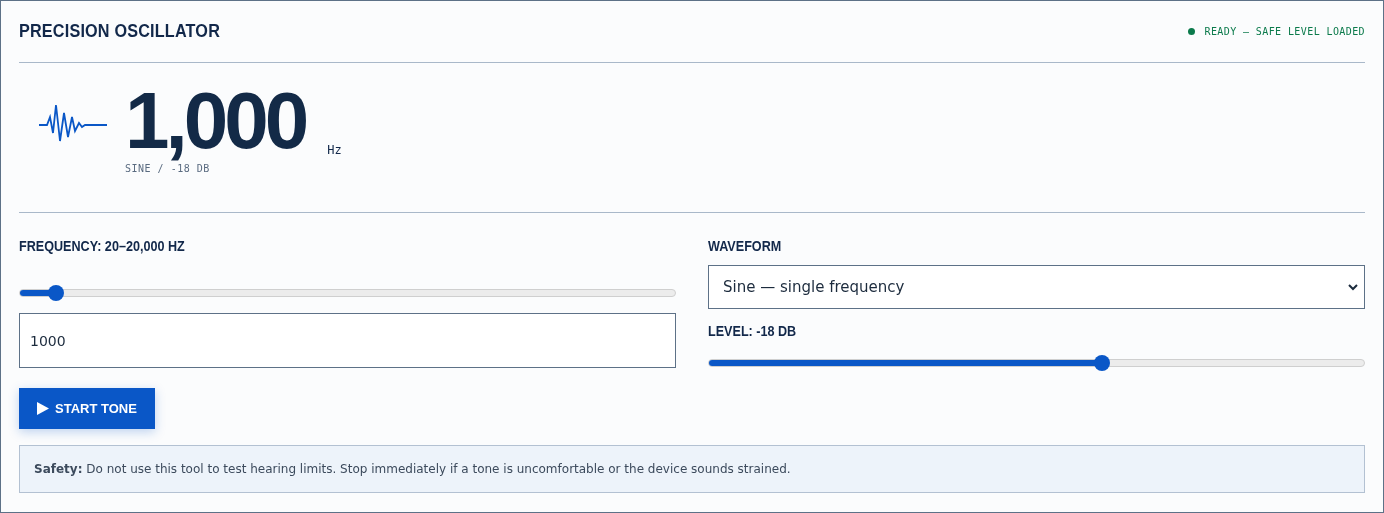 The image size is (1384, 513). What do you see at coordinates (334, 150) in the screenshot?
I see `unit-label: Hz` at bounding box center [334, 150].